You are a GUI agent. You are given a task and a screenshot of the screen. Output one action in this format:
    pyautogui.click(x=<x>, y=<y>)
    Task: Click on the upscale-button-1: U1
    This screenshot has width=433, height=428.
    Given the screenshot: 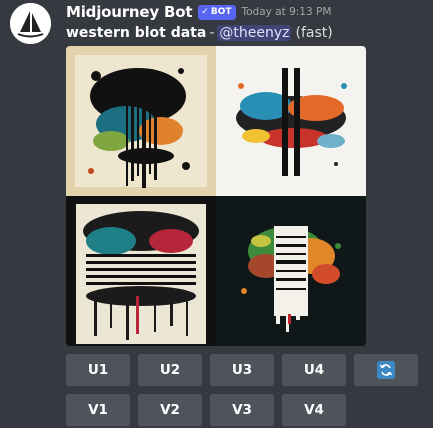 What is the action you would take?
    pyautogui.click(x=98, y=370)
    